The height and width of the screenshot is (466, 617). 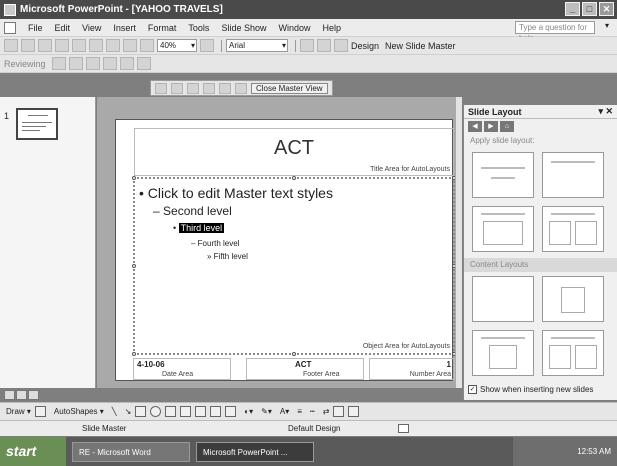 I want to click on fill-color-icon: ◐▾, so click(x=248, y=411).